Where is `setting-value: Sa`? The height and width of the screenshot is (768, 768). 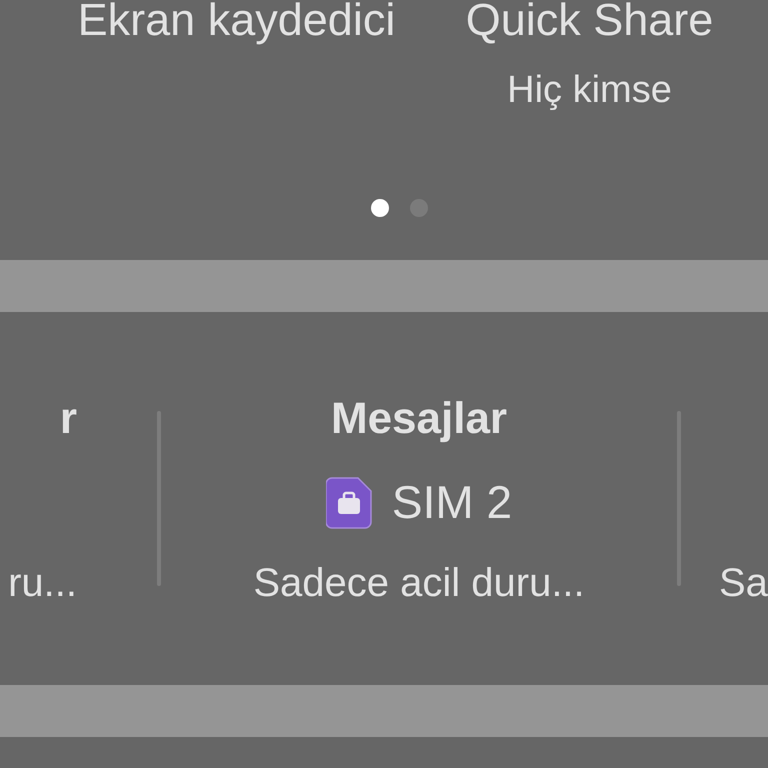 setting-value: Sa is located at coordinates (743, 583).